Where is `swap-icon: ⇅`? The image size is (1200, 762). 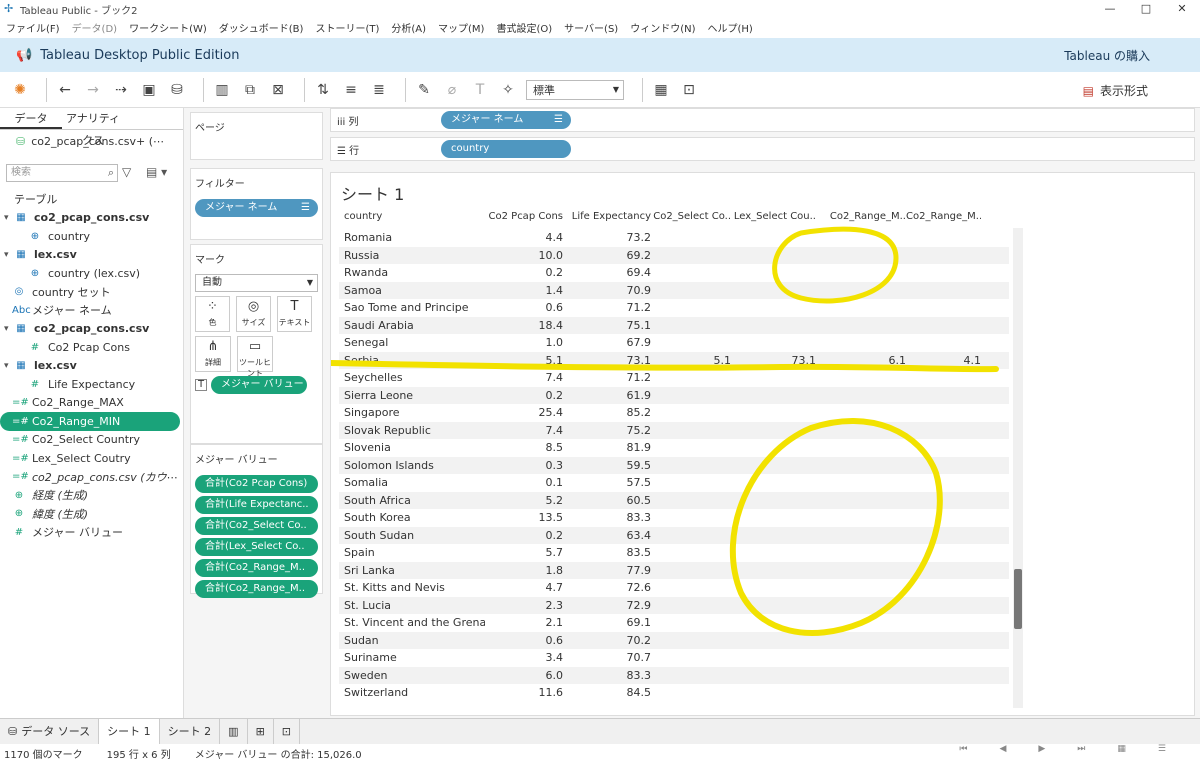
swap-icon: ⇅ is located at coordinates (323, 90).